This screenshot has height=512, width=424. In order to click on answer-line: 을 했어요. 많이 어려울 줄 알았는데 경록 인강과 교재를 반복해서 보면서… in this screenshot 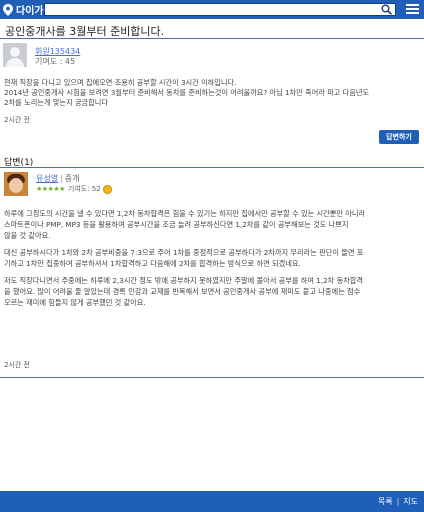, I will do `click(182, 291)`.